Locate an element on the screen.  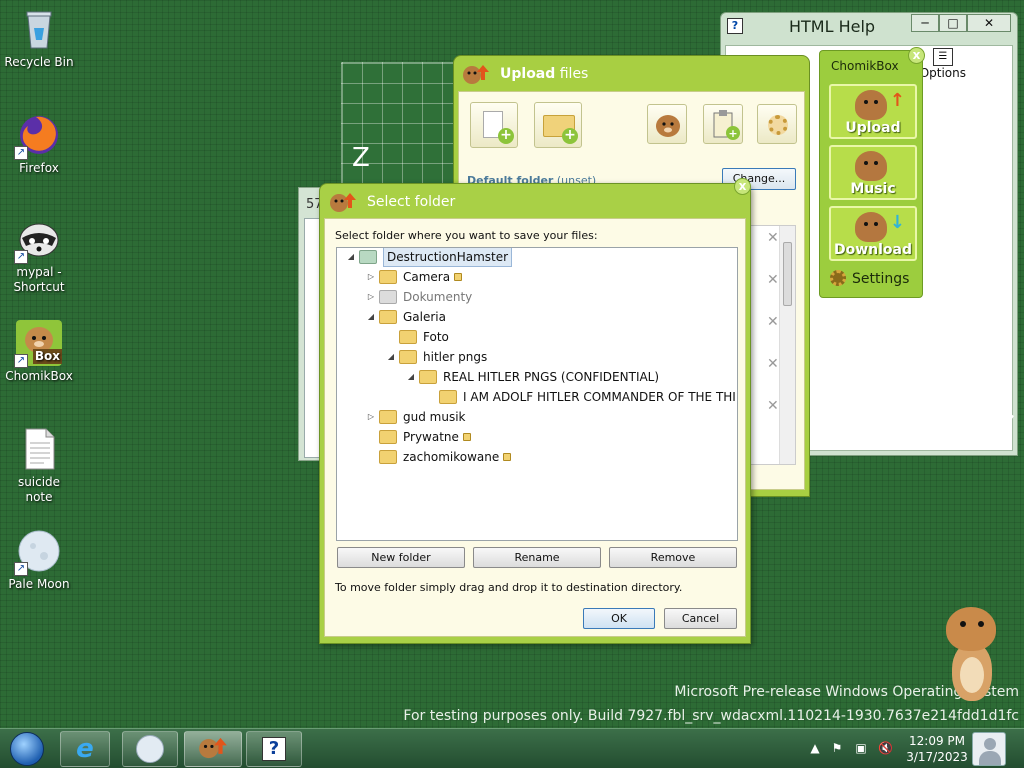
upload-arrow-icon: ↑ is located at coordinates (897, 100).